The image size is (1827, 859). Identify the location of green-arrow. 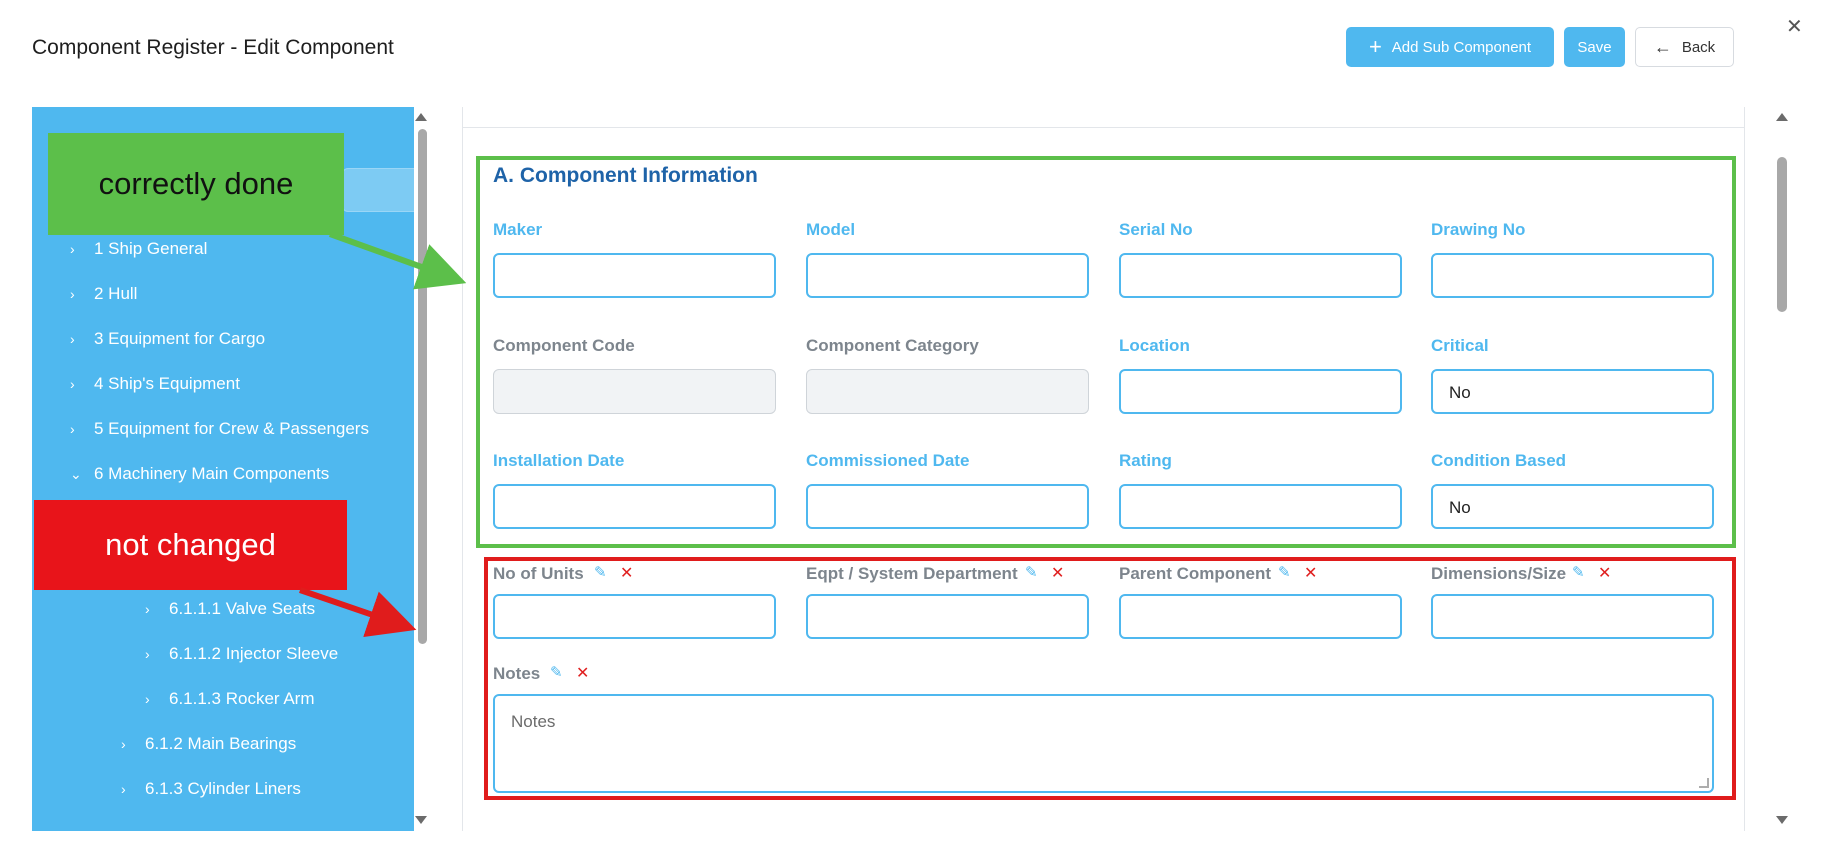
(397, 260).